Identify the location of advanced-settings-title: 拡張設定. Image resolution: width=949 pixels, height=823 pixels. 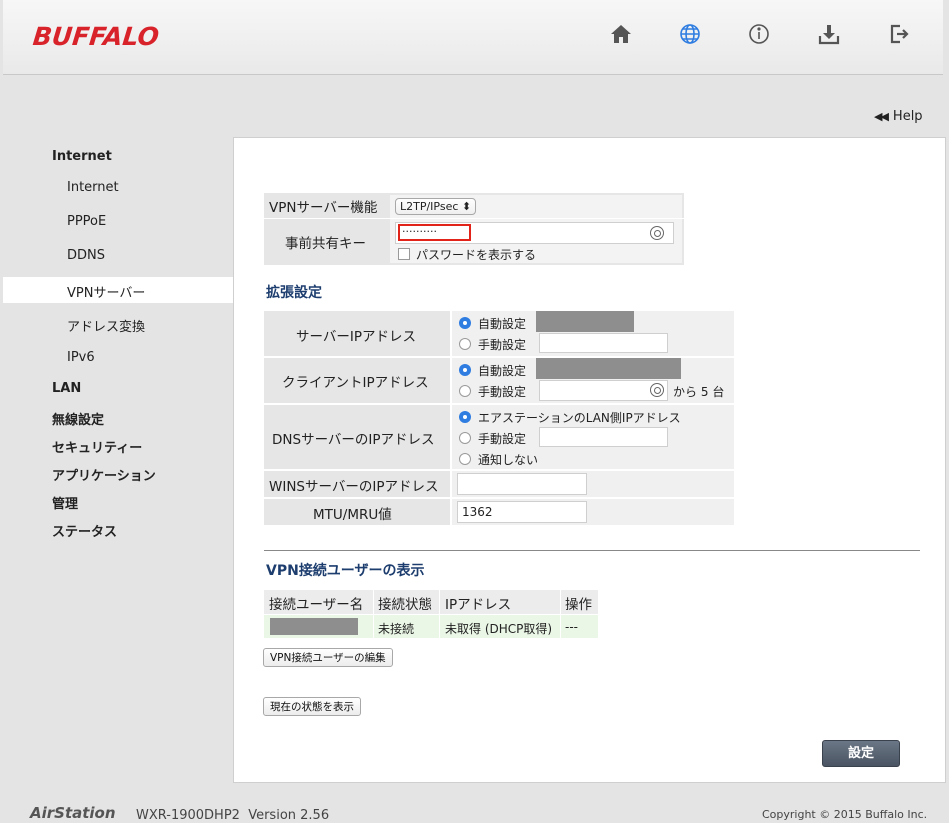
(294, 293).